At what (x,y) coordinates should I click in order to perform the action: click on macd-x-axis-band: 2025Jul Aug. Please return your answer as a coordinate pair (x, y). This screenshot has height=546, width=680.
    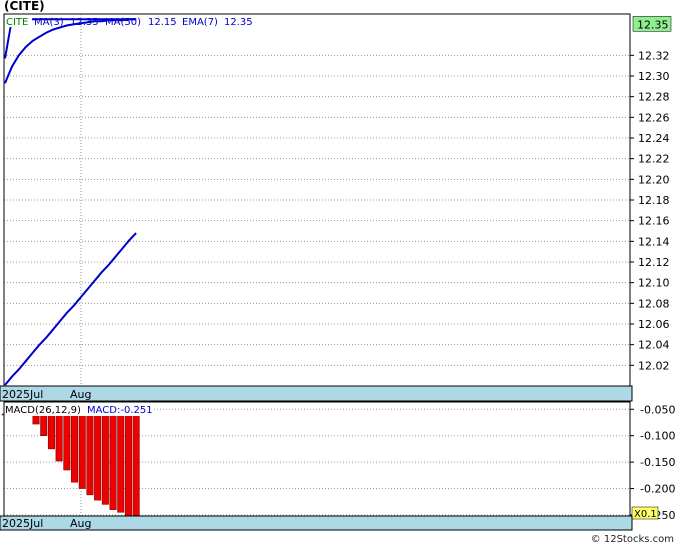
    Looking at the image, I should click on (316, 523).